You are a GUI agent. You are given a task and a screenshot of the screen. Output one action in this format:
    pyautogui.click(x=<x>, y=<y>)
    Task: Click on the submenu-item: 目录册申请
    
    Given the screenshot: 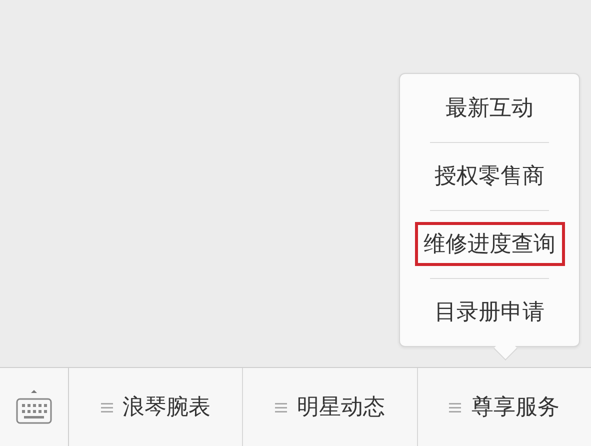 What is the action you would take?
    pyautogui.click(x=490, y=312)
    